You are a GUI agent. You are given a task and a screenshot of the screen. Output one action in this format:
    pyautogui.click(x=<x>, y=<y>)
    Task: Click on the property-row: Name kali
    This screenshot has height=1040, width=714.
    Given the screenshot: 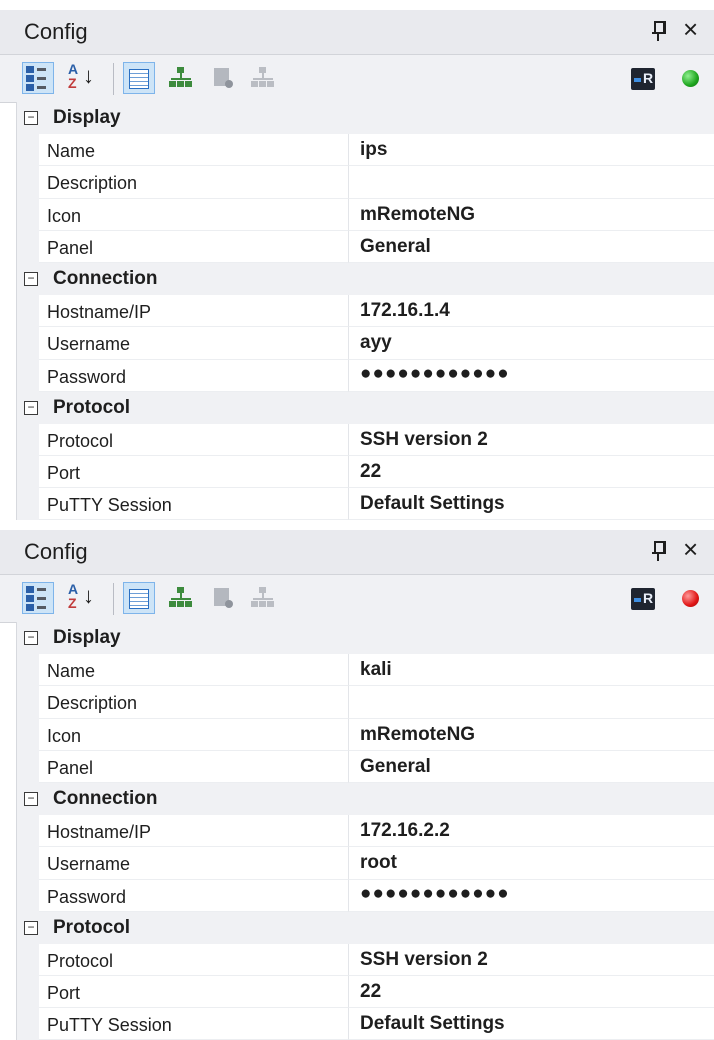 What is the action you would take?
    pyautogui.click(x=365, y=670)
    